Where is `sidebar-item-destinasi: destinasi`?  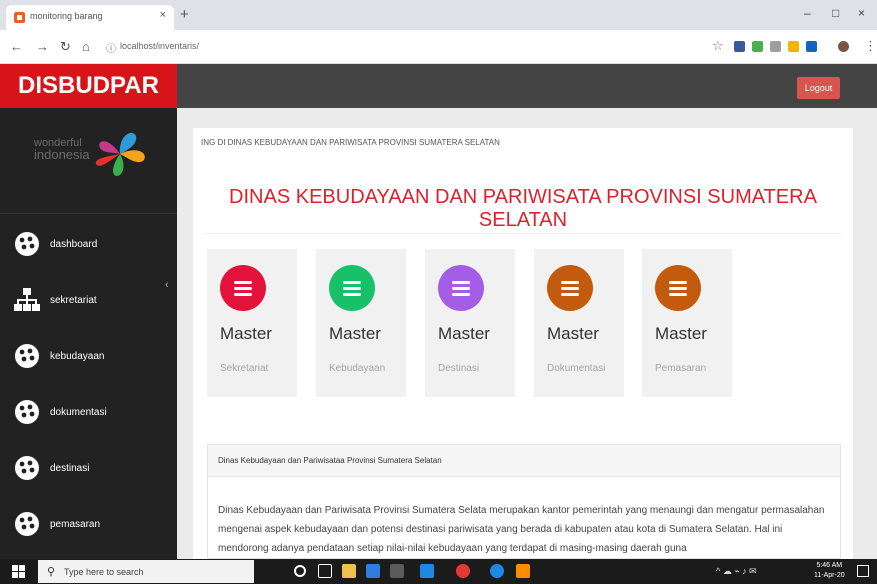
sidebar-item-destinasi: destinasi is located at coordinates (88, 471).